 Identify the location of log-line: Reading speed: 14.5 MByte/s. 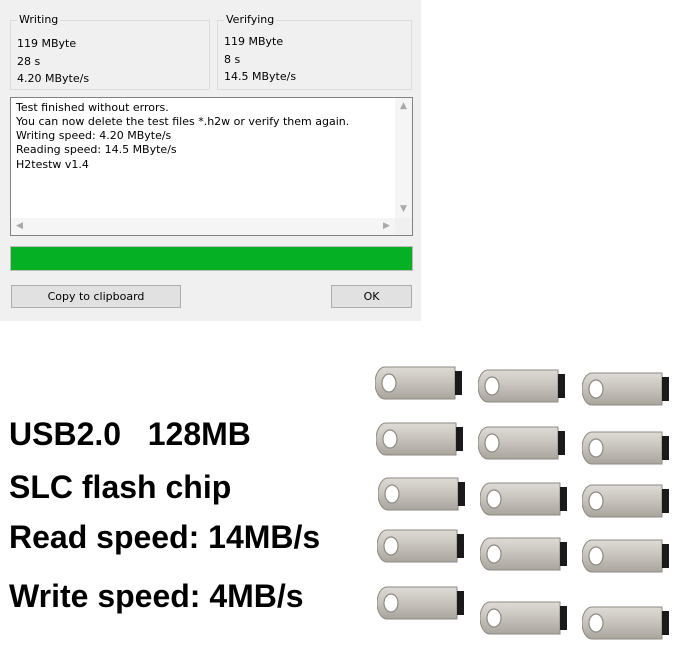
(96, 149).